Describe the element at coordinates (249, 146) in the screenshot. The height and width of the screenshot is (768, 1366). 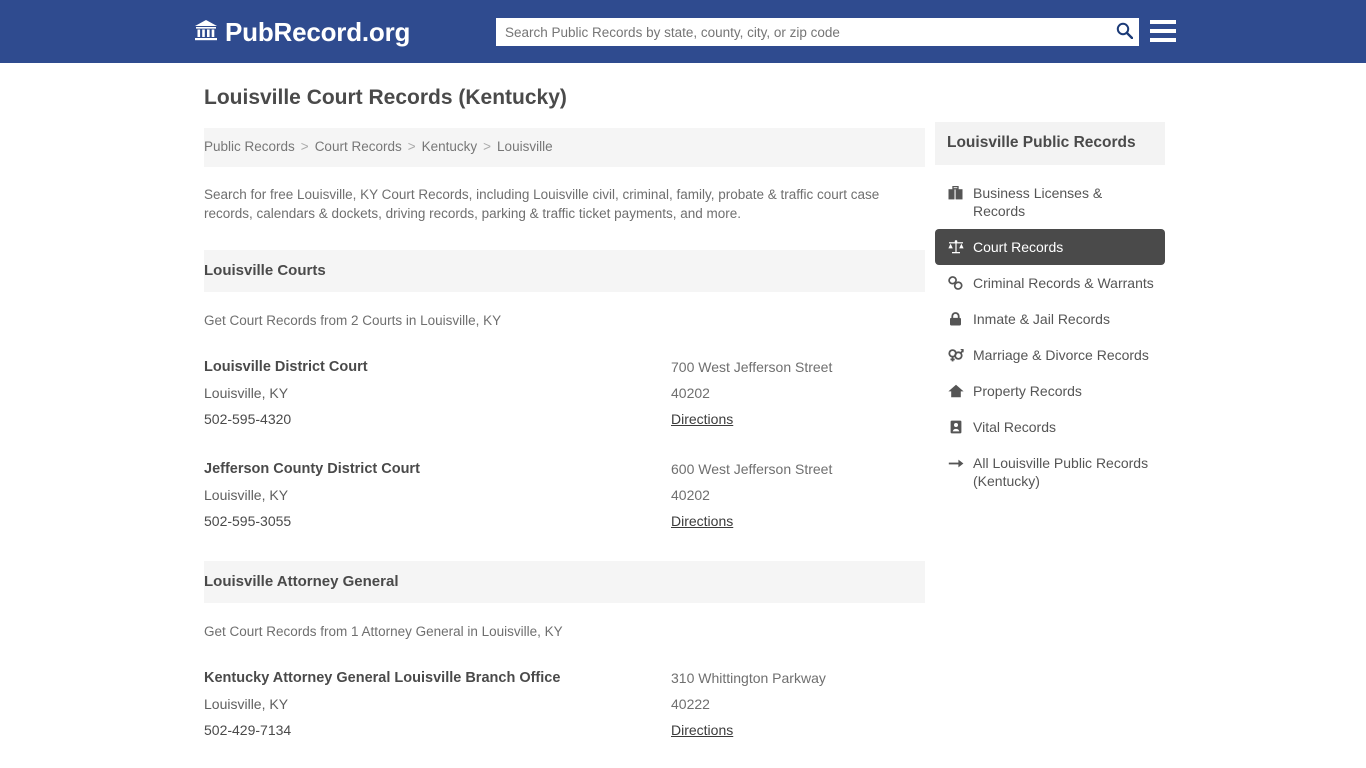
I see `breadcrumb-item-public-records: Public Records` at that location.